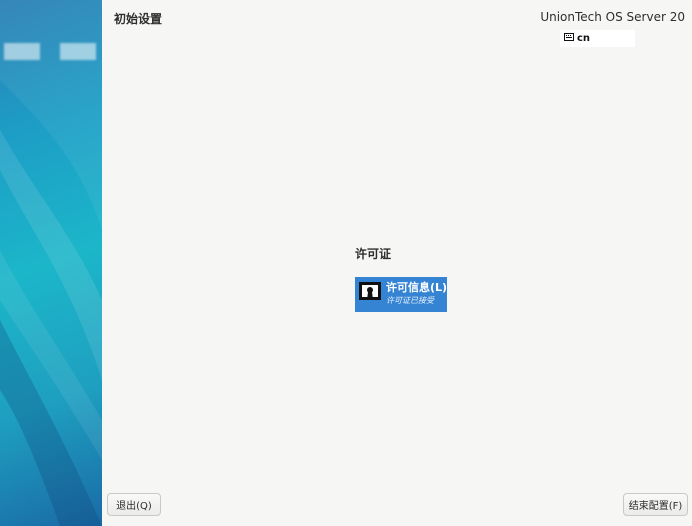 This screenshot has height=526, width=692. I want to click on product-name: UnionTech OS Server 20, so click(612, 17).